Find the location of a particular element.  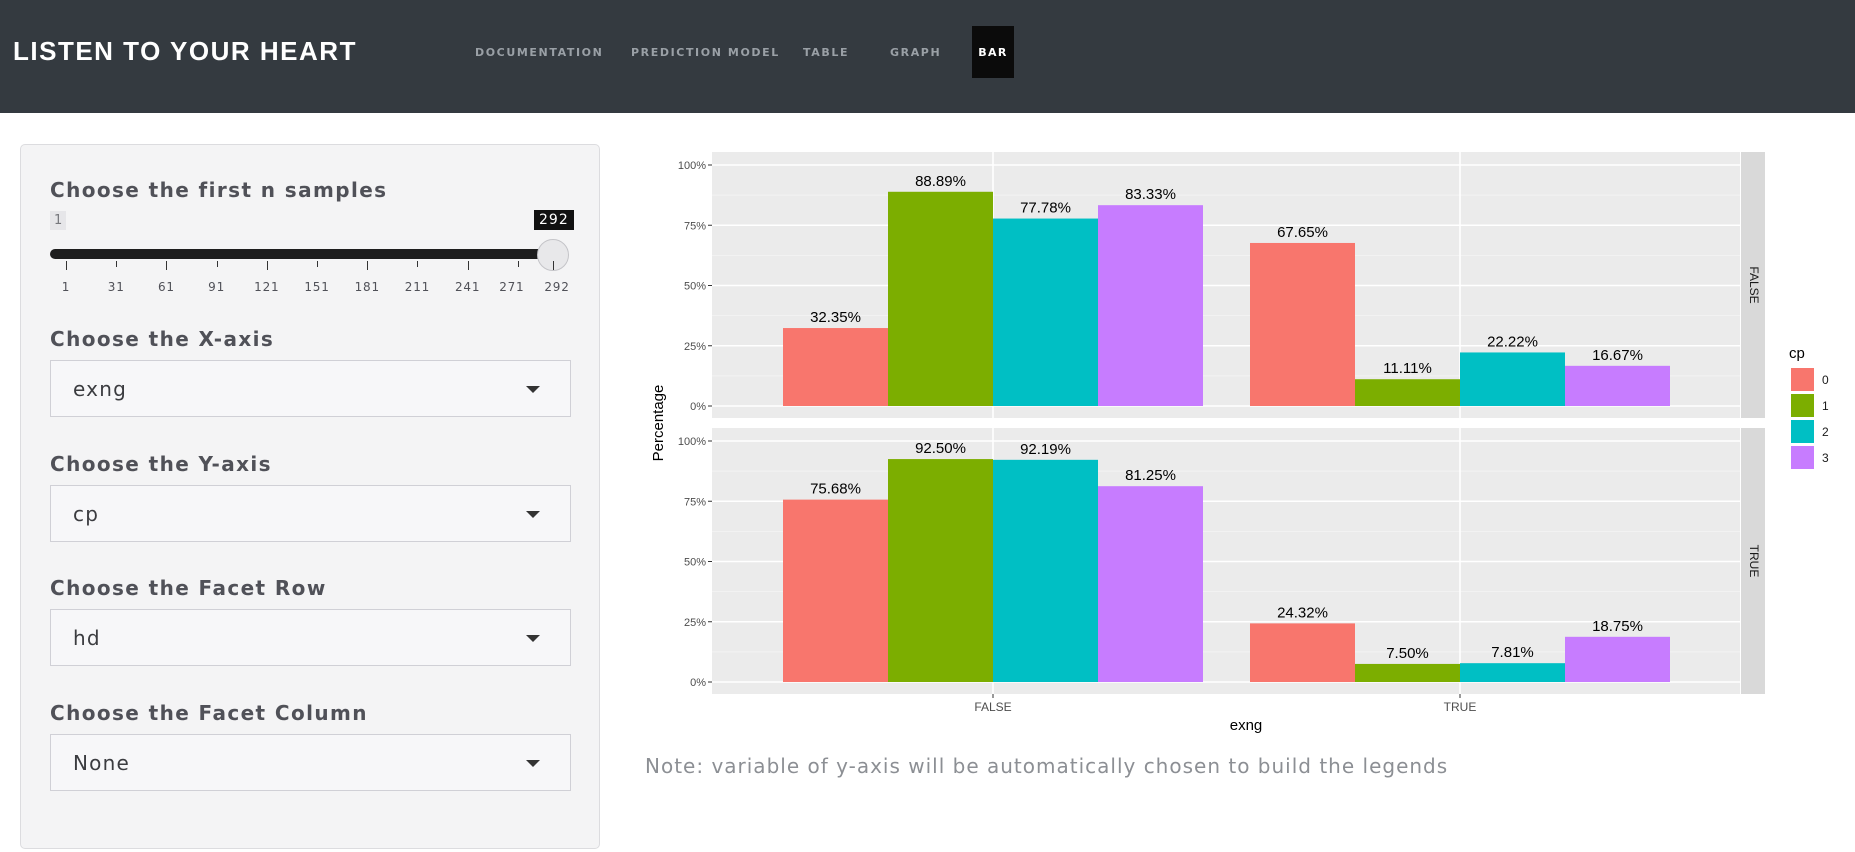

nav-prediction-model: PREDICTION MODEL is located at coordinates (705, 52).